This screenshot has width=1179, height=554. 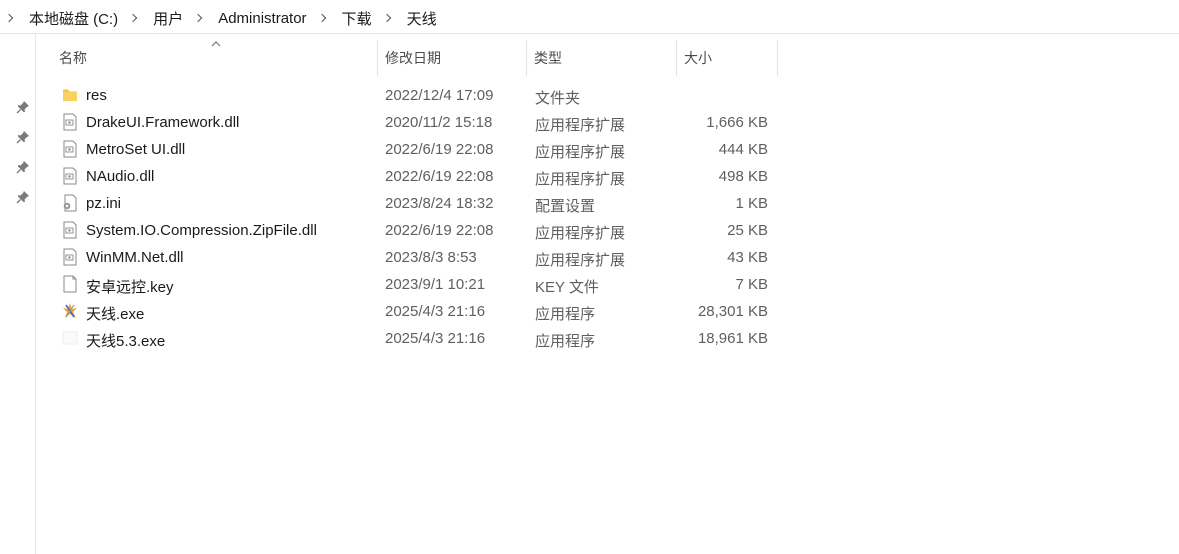 What do you see at coordinates (125, 340) in the screenshot?
I see `file-name: 天线5.3.exe` at bounding box center [125, 340].